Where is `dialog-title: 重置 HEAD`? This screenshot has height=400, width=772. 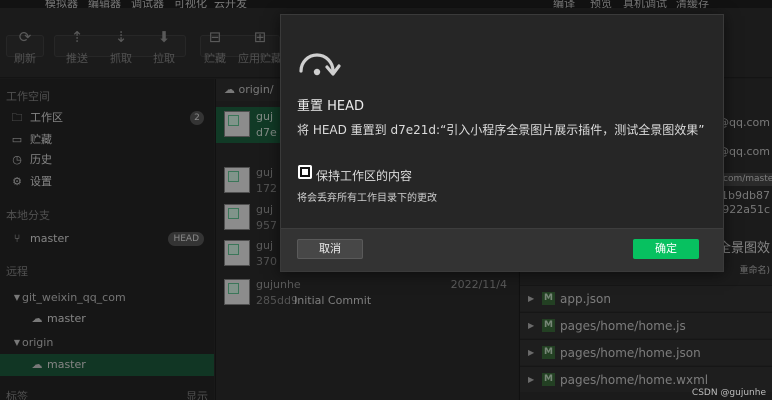 dialog-title: 重置 HEAD is located at coordinates (331, 106).